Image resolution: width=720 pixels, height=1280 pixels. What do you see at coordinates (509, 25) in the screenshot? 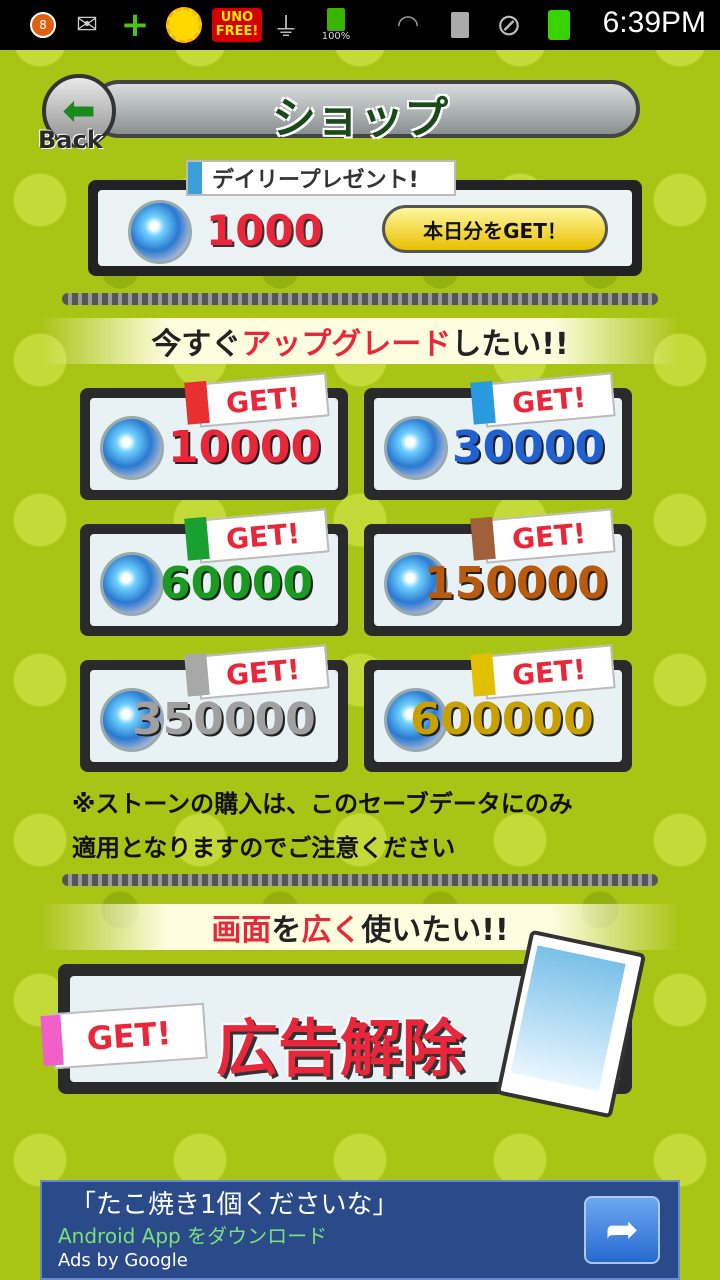
I see `no-signal-icon: ⊘` at bounding box center [509, 25].